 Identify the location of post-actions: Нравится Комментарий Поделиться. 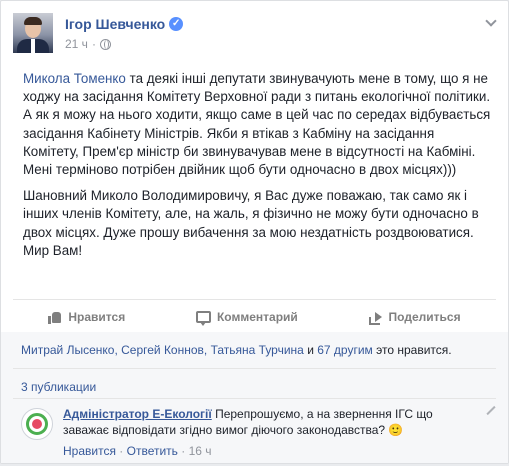
(254, 317).